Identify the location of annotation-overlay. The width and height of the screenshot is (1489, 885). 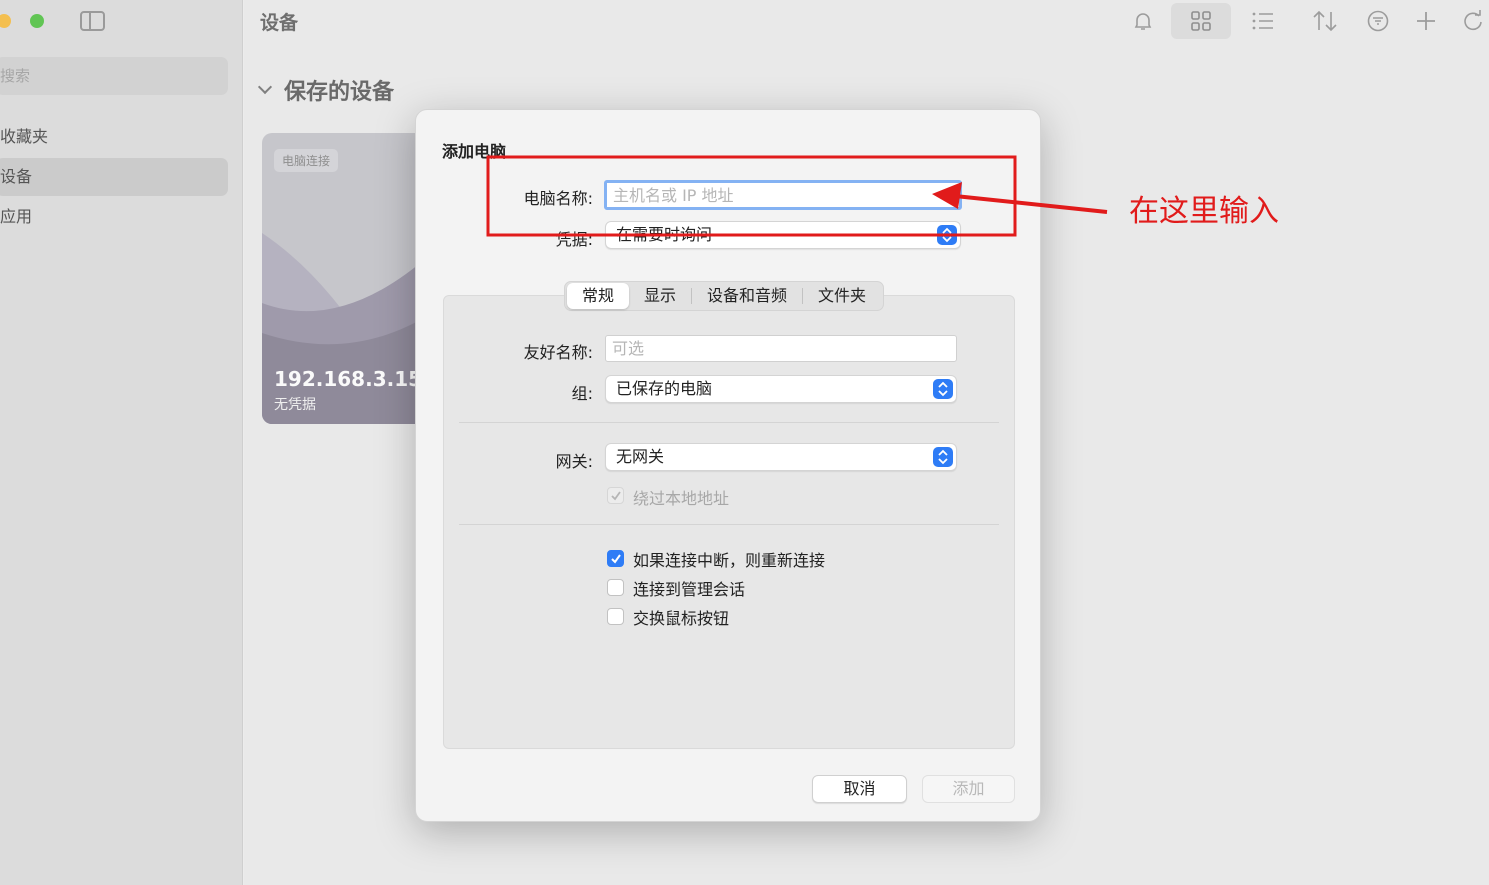
(797, 196).